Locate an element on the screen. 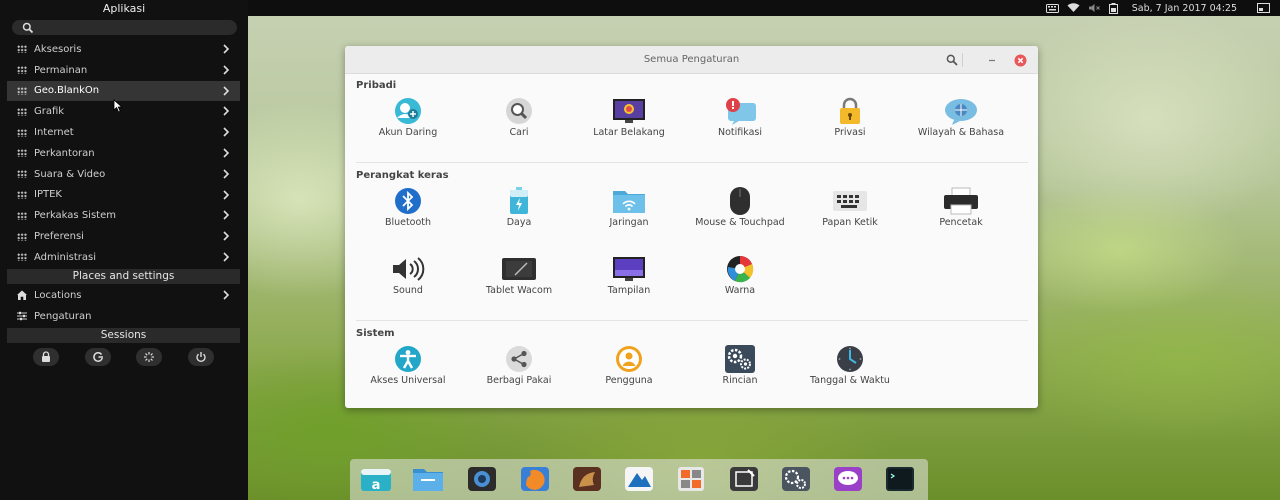 This screenshot has width=1280, height=500. setting-color: Warna is located at coordinates (740, 286).